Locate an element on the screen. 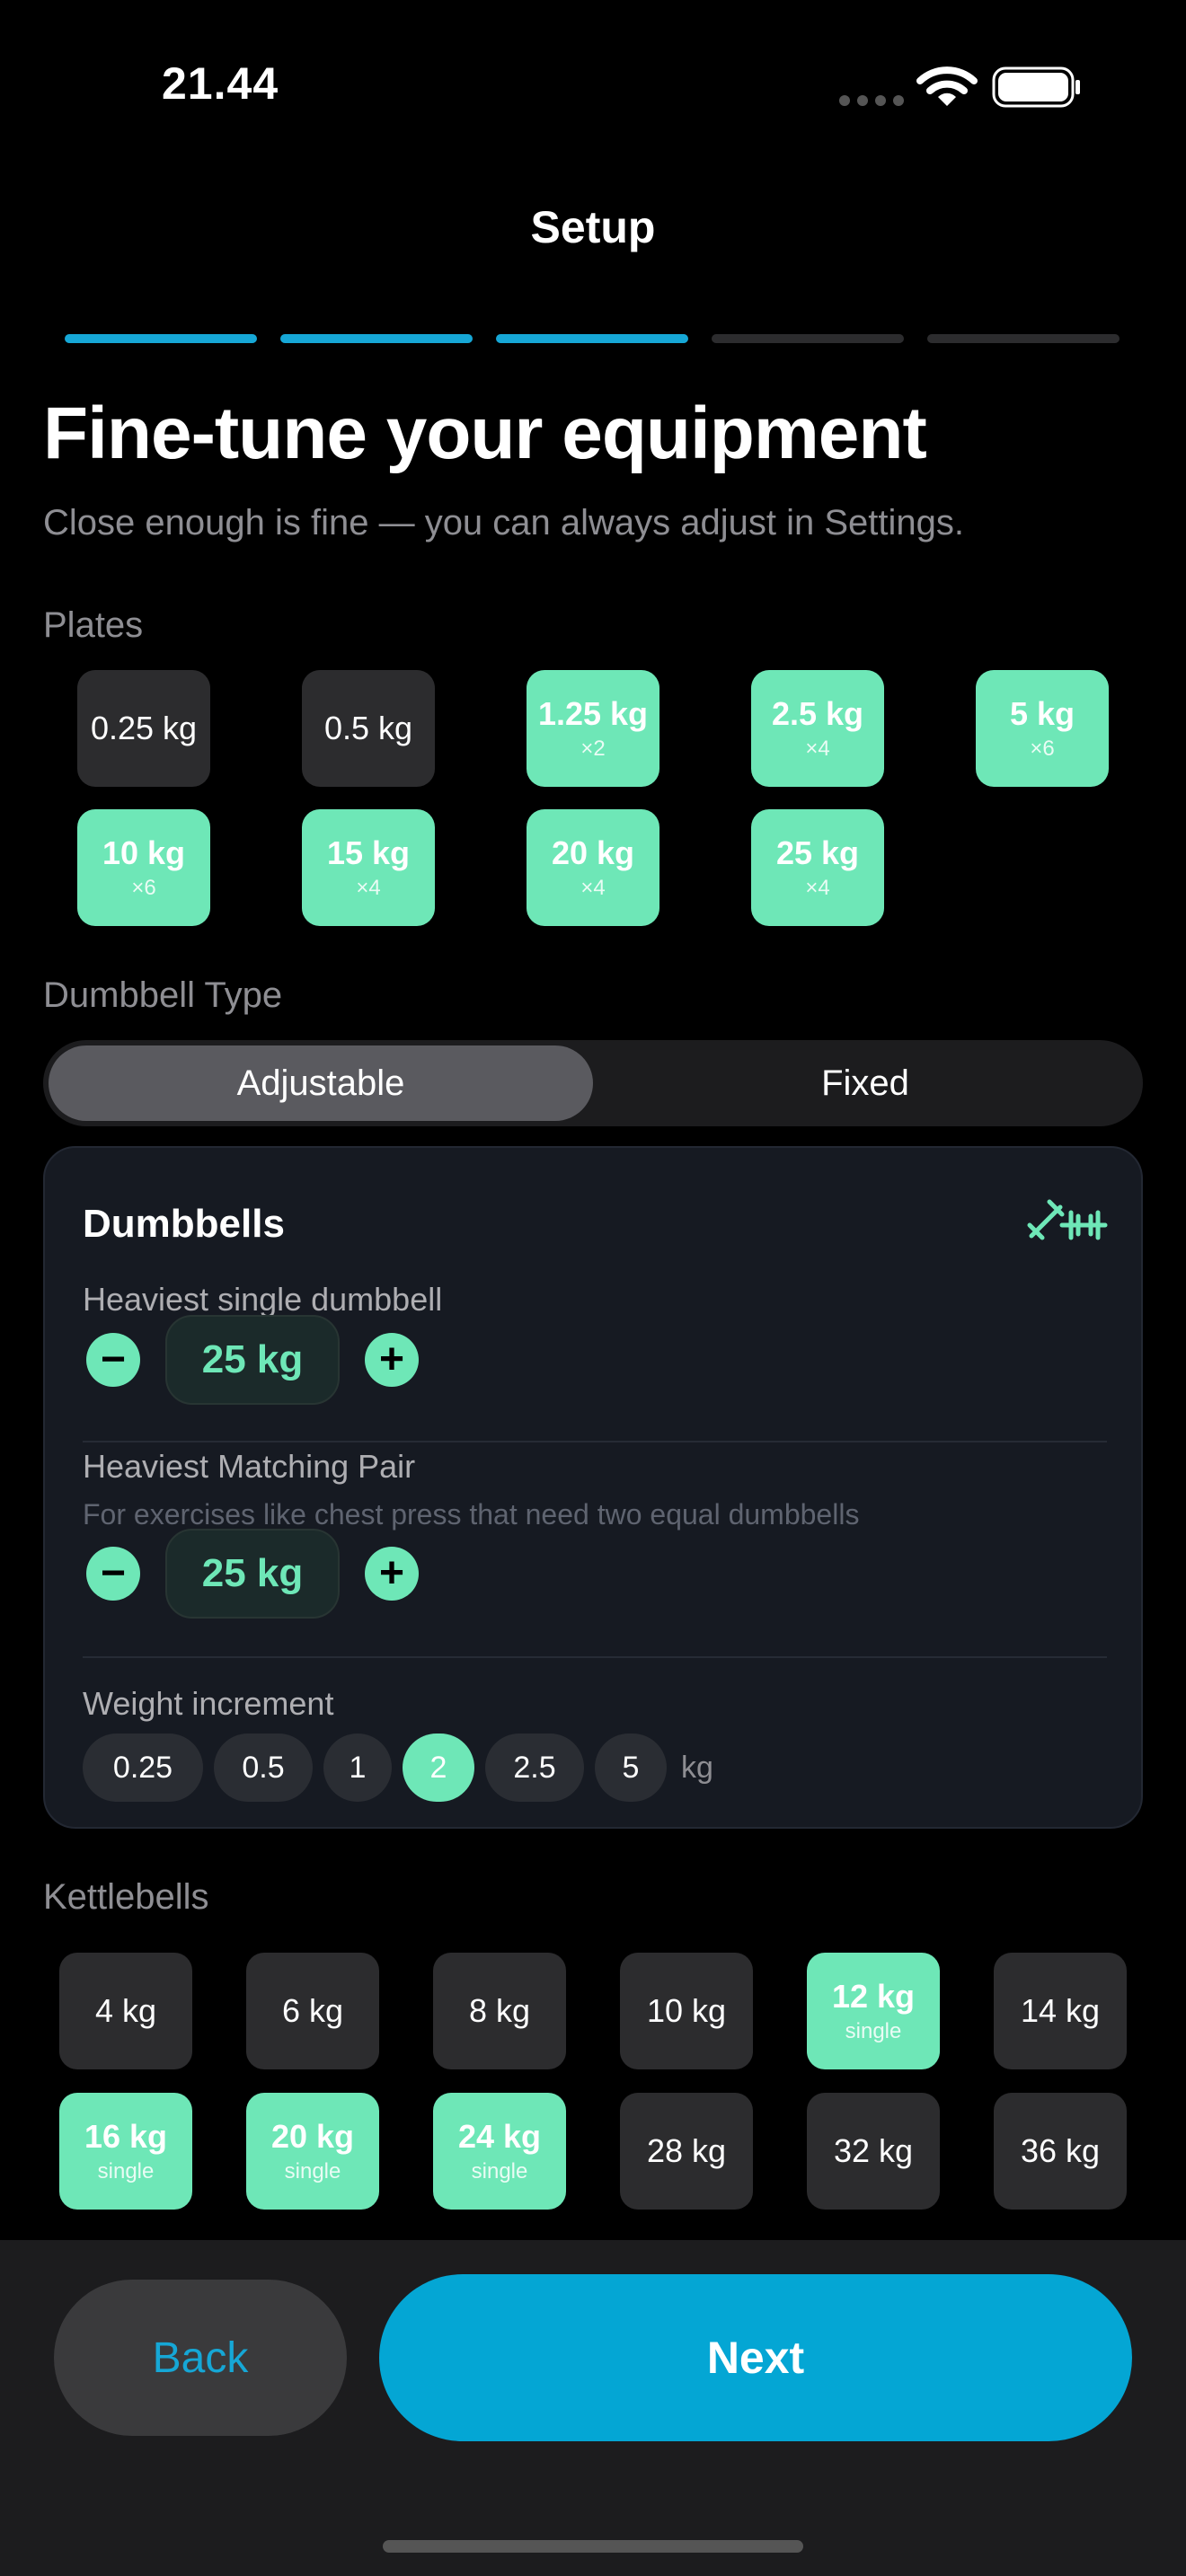 The height and width of the screenshot is (2576, 1186). kettlebell-weight: 36 kg is located at coordinates (1060, 2150).